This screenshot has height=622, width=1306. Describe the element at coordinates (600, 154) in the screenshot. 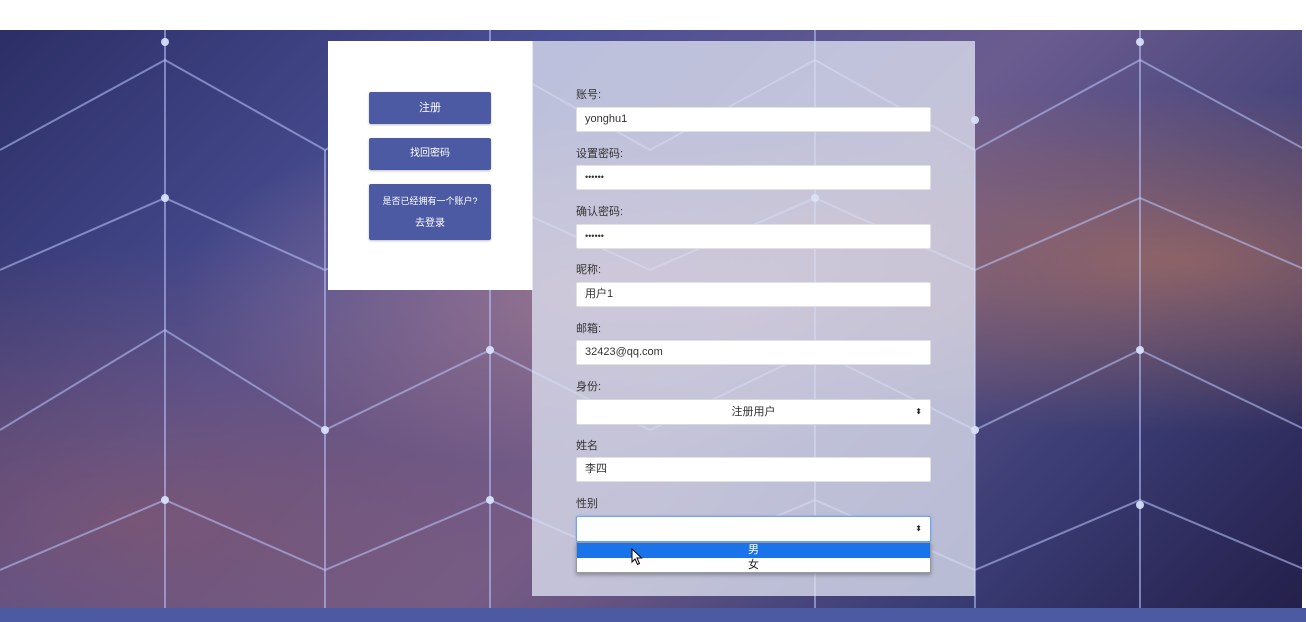

I see `password-label: 设置密码:` at that location.